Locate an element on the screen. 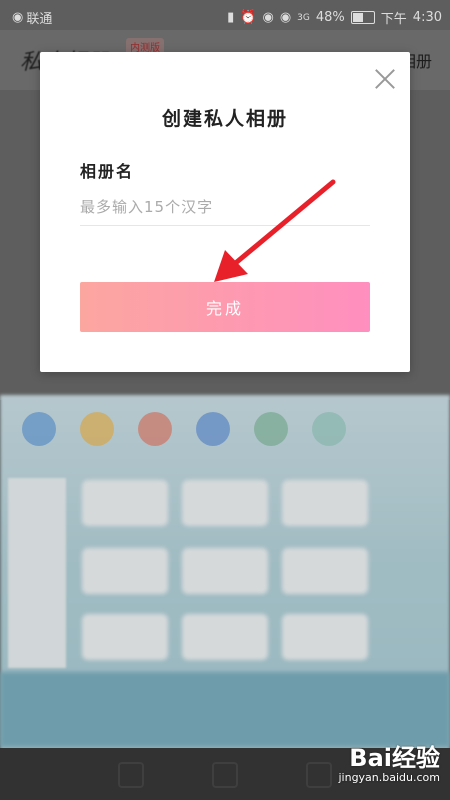  vibrate-icon: ▮ is located at coordinates (231, 17).